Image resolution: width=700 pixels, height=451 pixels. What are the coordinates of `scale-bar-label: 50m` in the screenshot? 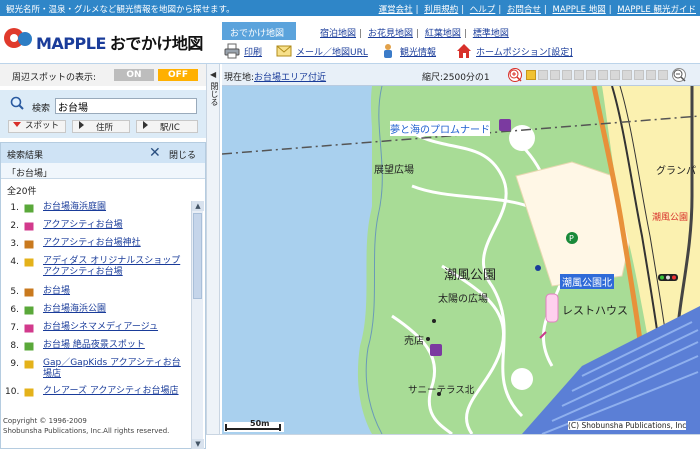 It's located at (260, 423).